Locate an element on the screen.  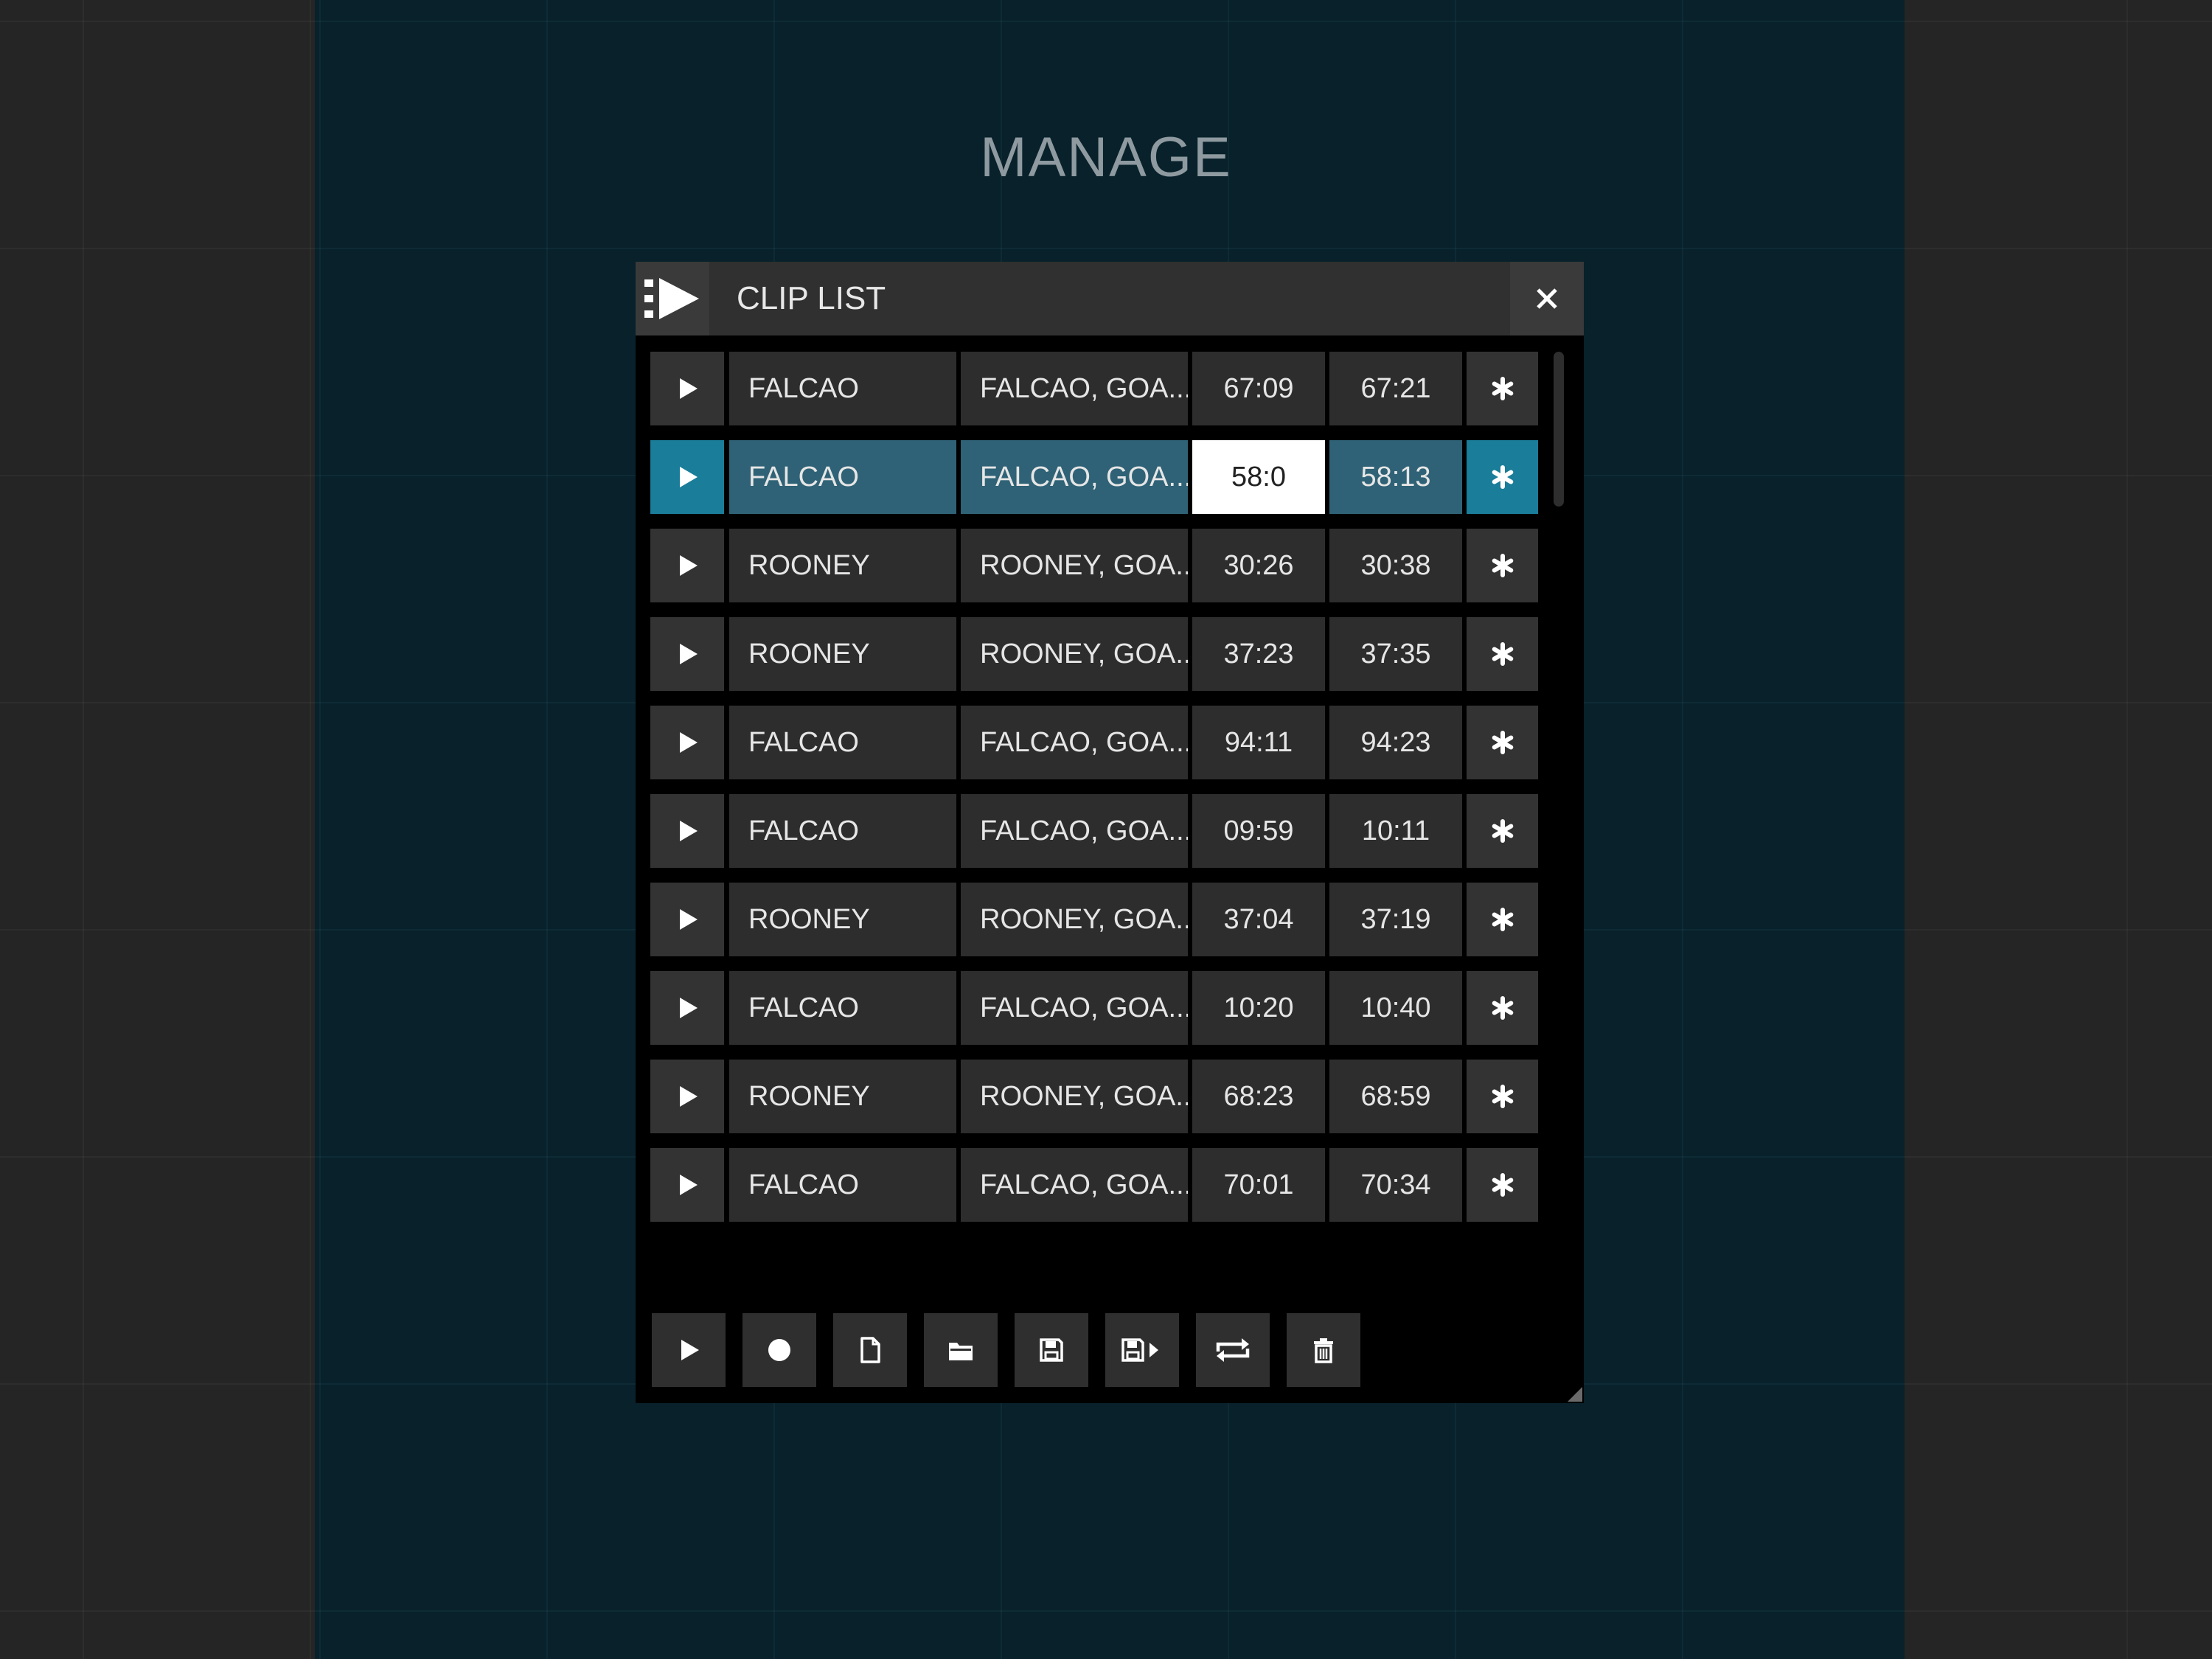
clip-row: FALCAO FALCAO, GOA... 10:20 10:40 is located at coordinates (1094, 1008).